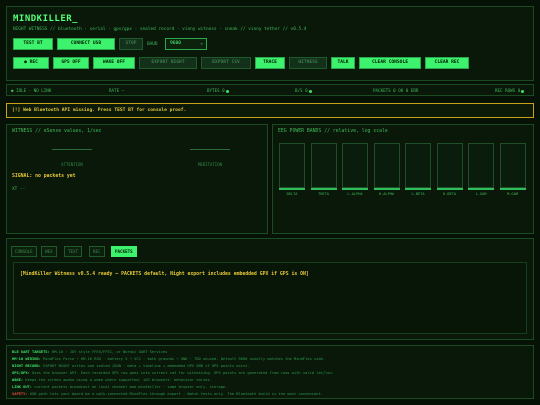  What do you see at coordinates (355, 194) in the screenshot?
I see `band-label: L-ALPHA` at bounding box center [355, 194].